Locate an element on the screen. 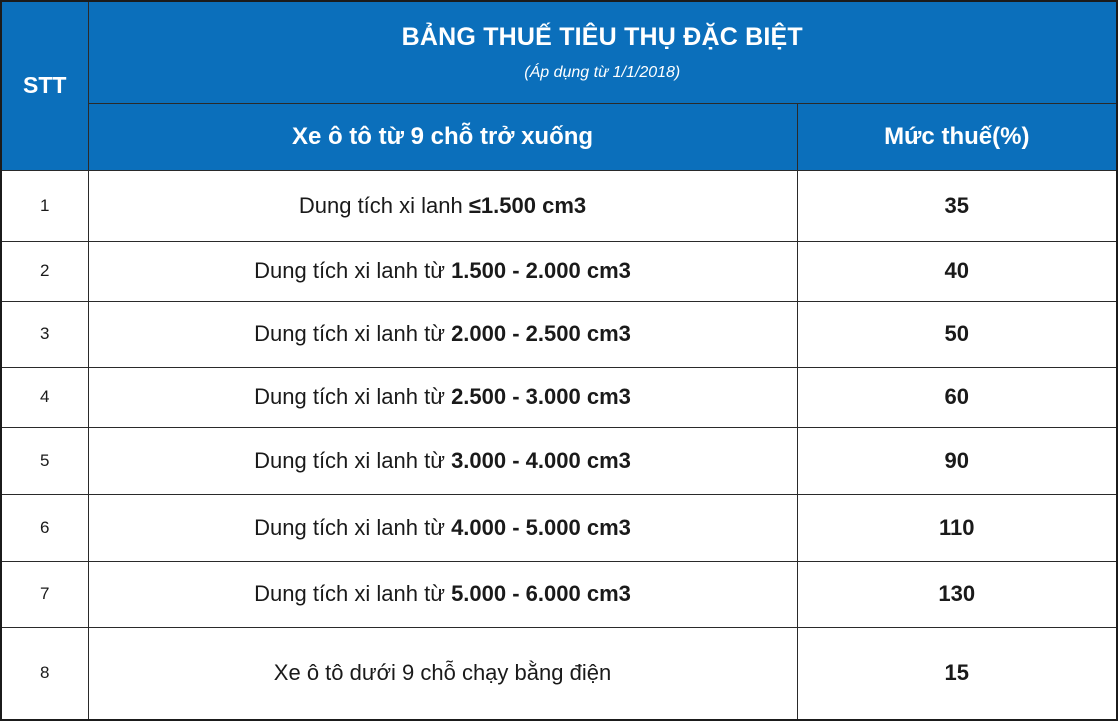 The width and height of the screenshot is (1118, 721). rate-column-header: Mức thuế(%) is located at coordinates (957, 136).